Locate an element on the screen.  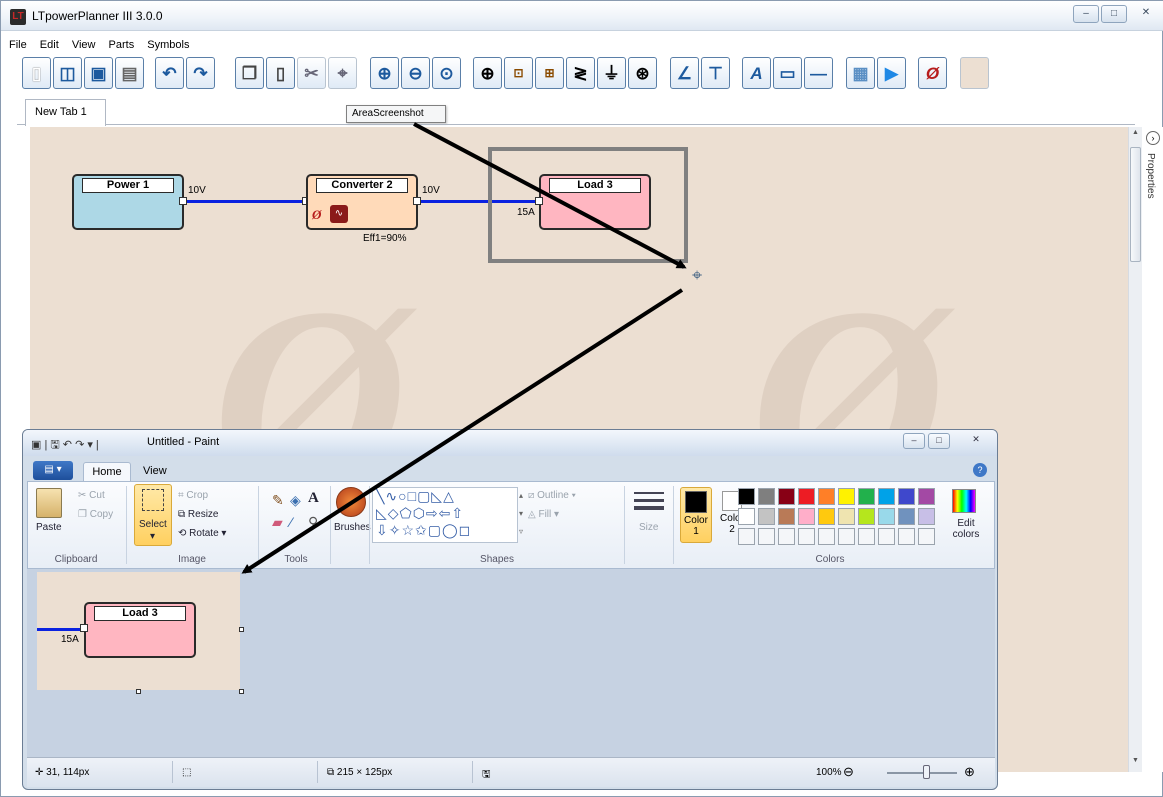
add-ground-icon: ⏚ is located at coordinates (611, 73).